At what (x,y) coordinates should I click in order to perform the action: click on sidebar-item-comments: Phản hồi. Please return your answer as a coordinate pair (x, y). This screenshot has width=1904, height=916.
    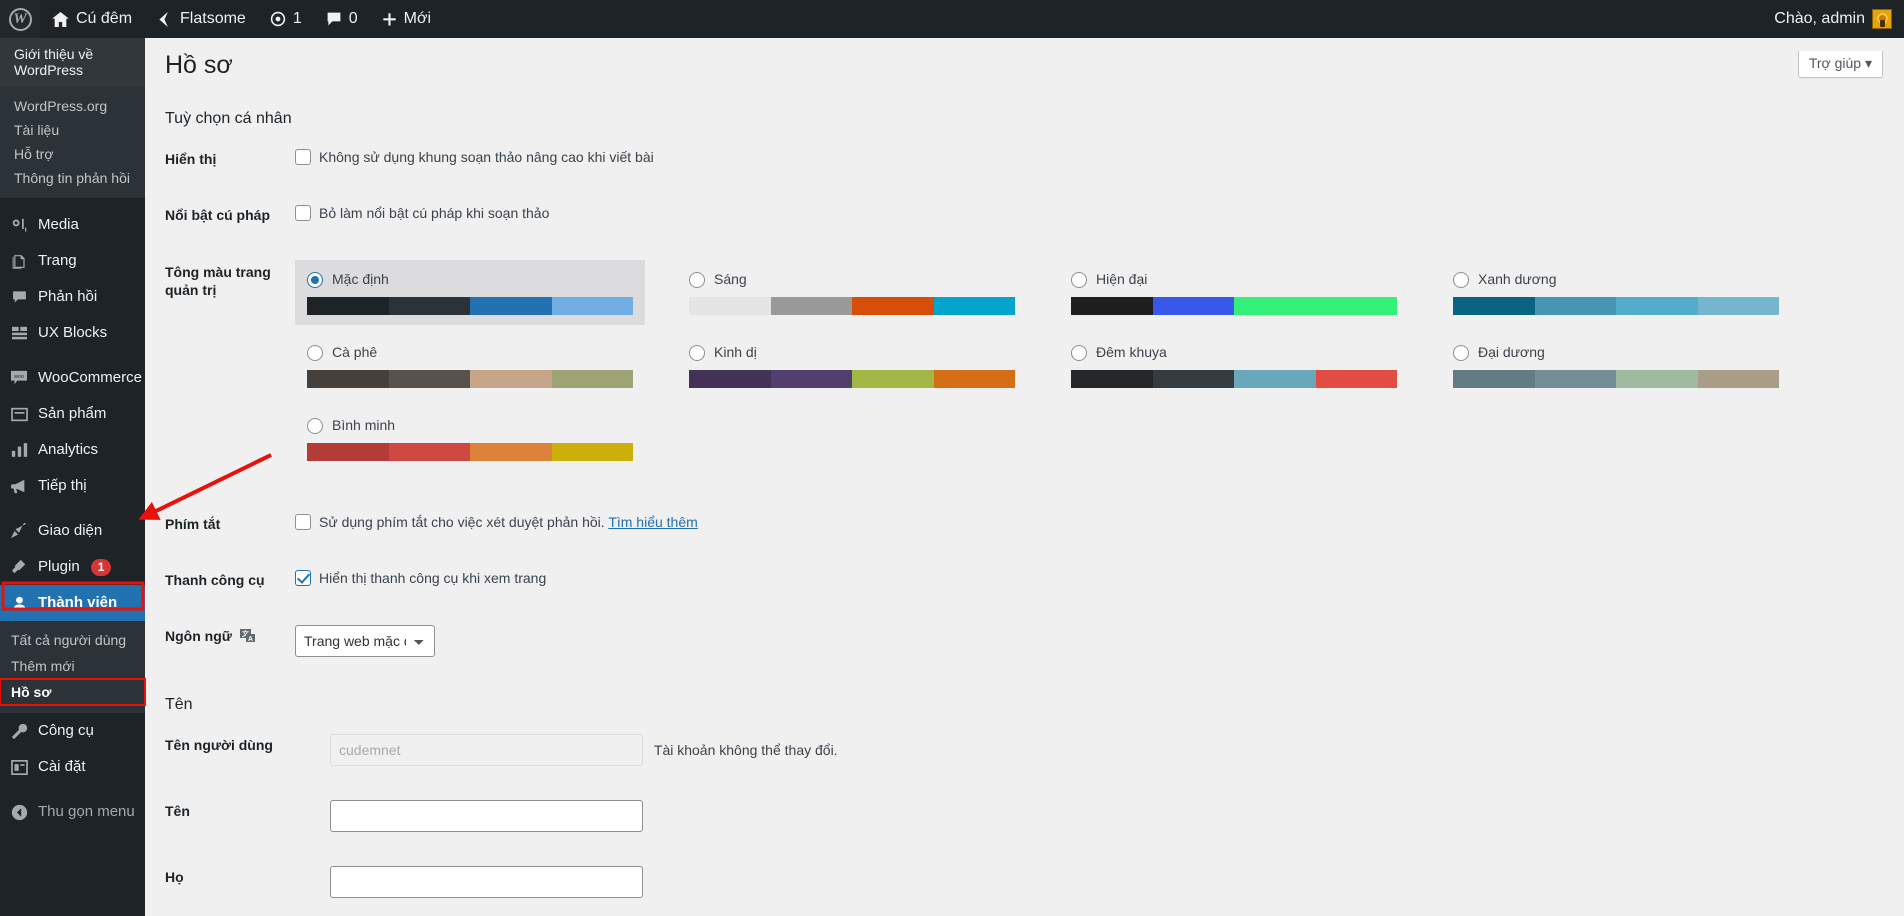
    Looking at the image, I should click on (72, 297).